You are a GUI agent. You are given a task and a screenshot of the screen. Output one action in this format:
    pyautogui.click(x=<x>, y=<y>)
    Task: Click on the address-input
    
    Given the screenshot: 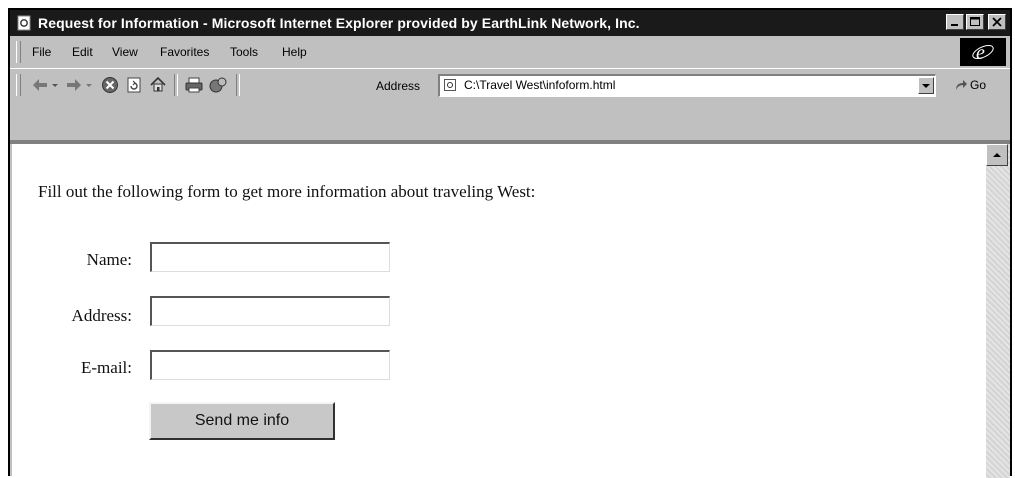 What is the action you would take?
    pyautogui.click(x=270, y=311)
    